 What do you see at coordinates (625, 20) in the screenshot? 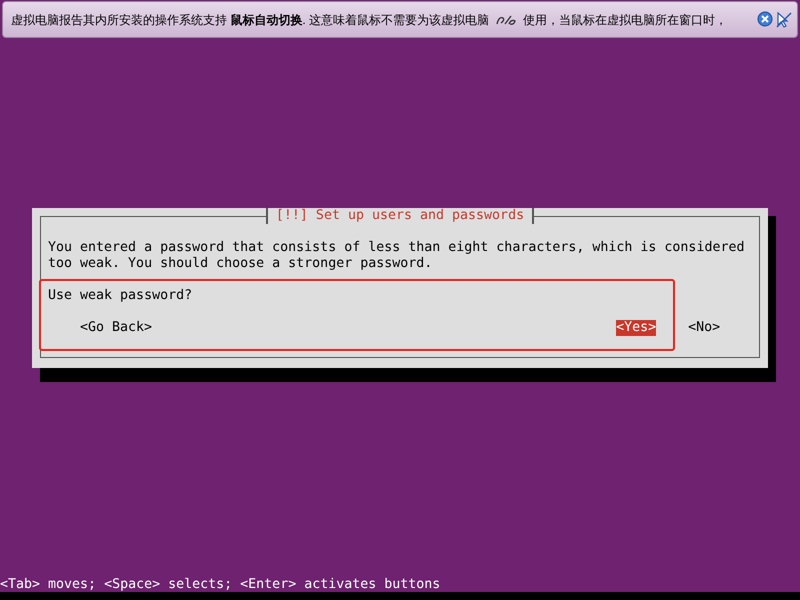
I see `notification-text: 使用，当鼠标在虚拟电脑所在窗口时，` at bounding box center [625, 20].